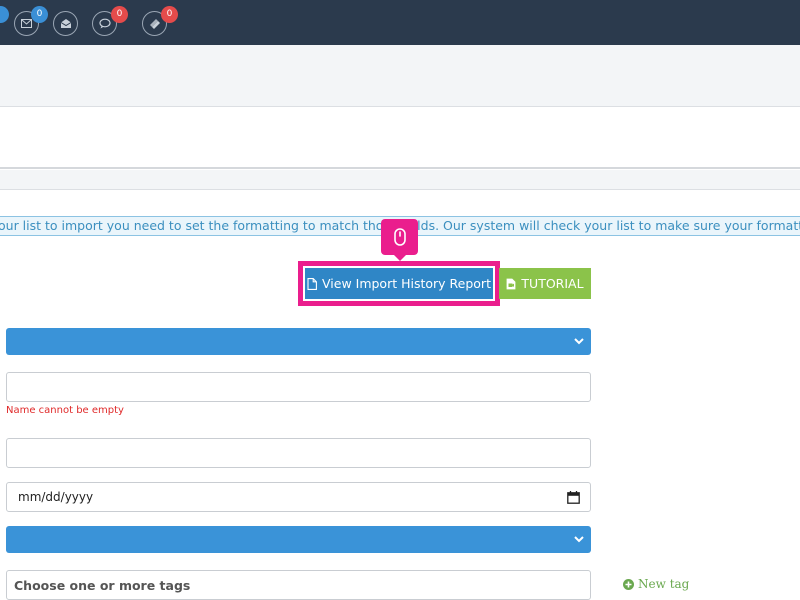 This screenshot has height=600, width=800. I want to click on view-import-history-label: View Import History Report, so click(406, 283).